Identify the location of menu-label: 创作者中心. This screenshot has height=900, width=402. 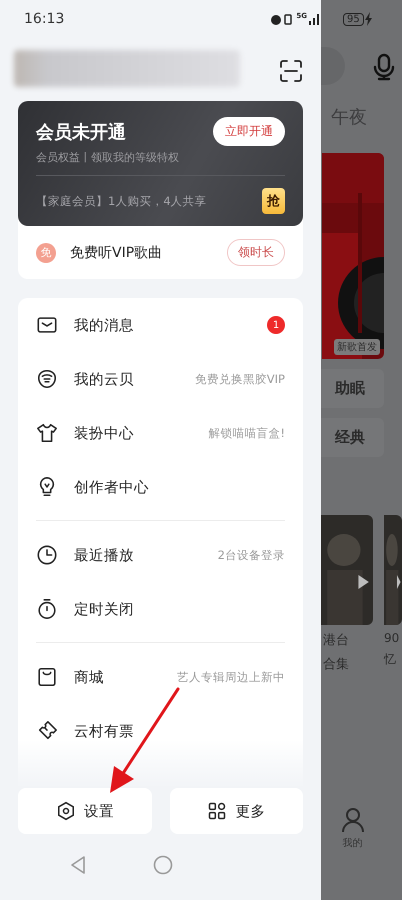
(112, 487).